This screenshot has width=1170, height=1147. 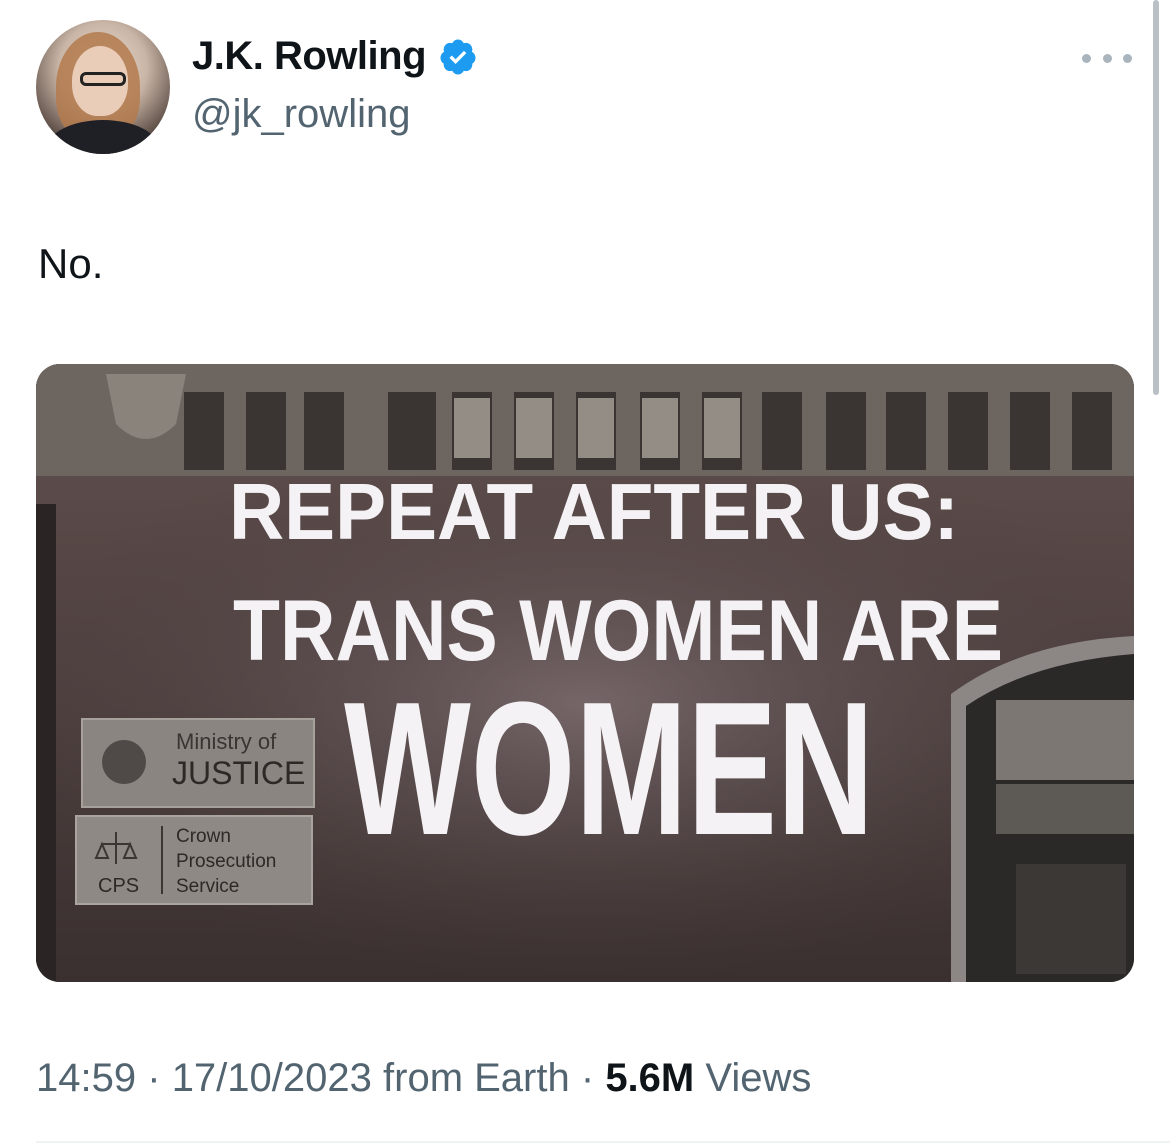 What do you see at coordinates (603, 1142) in the screenshot?
I see `divider` at bounding box center [603, 1142].